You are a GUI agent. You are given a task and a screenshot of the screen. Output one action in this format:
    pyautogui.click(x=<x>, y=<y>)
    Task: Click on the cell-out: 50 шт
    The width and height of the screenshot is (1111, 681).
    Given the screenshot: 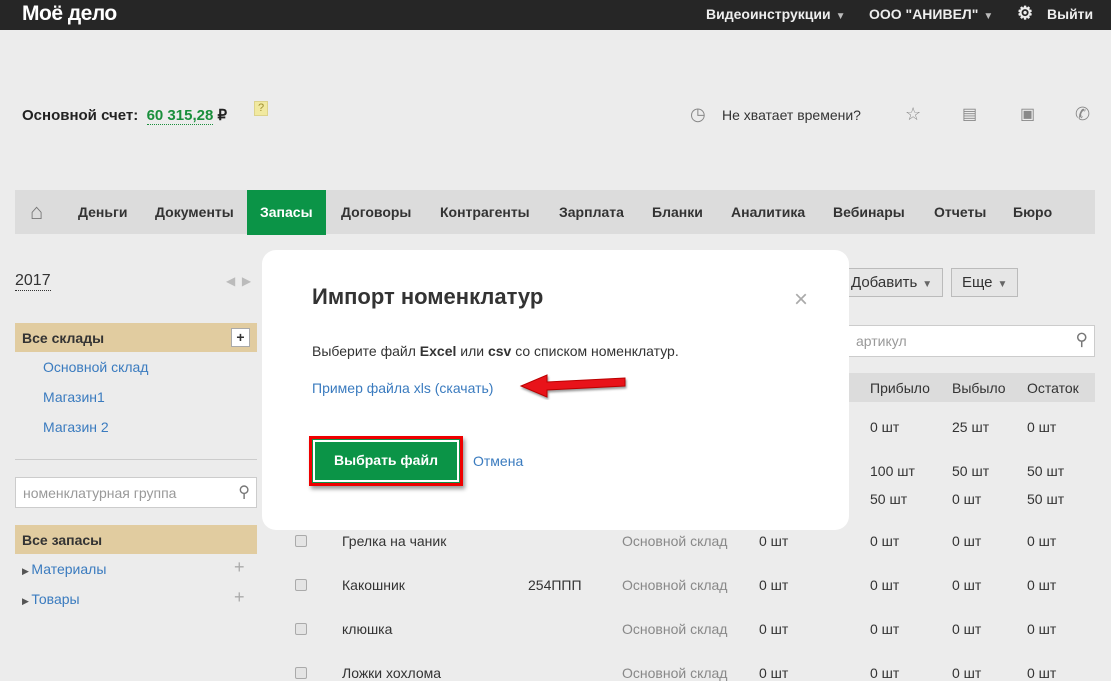 What is the action you would take?
    pyautogui.click(x=971, y=471)
    